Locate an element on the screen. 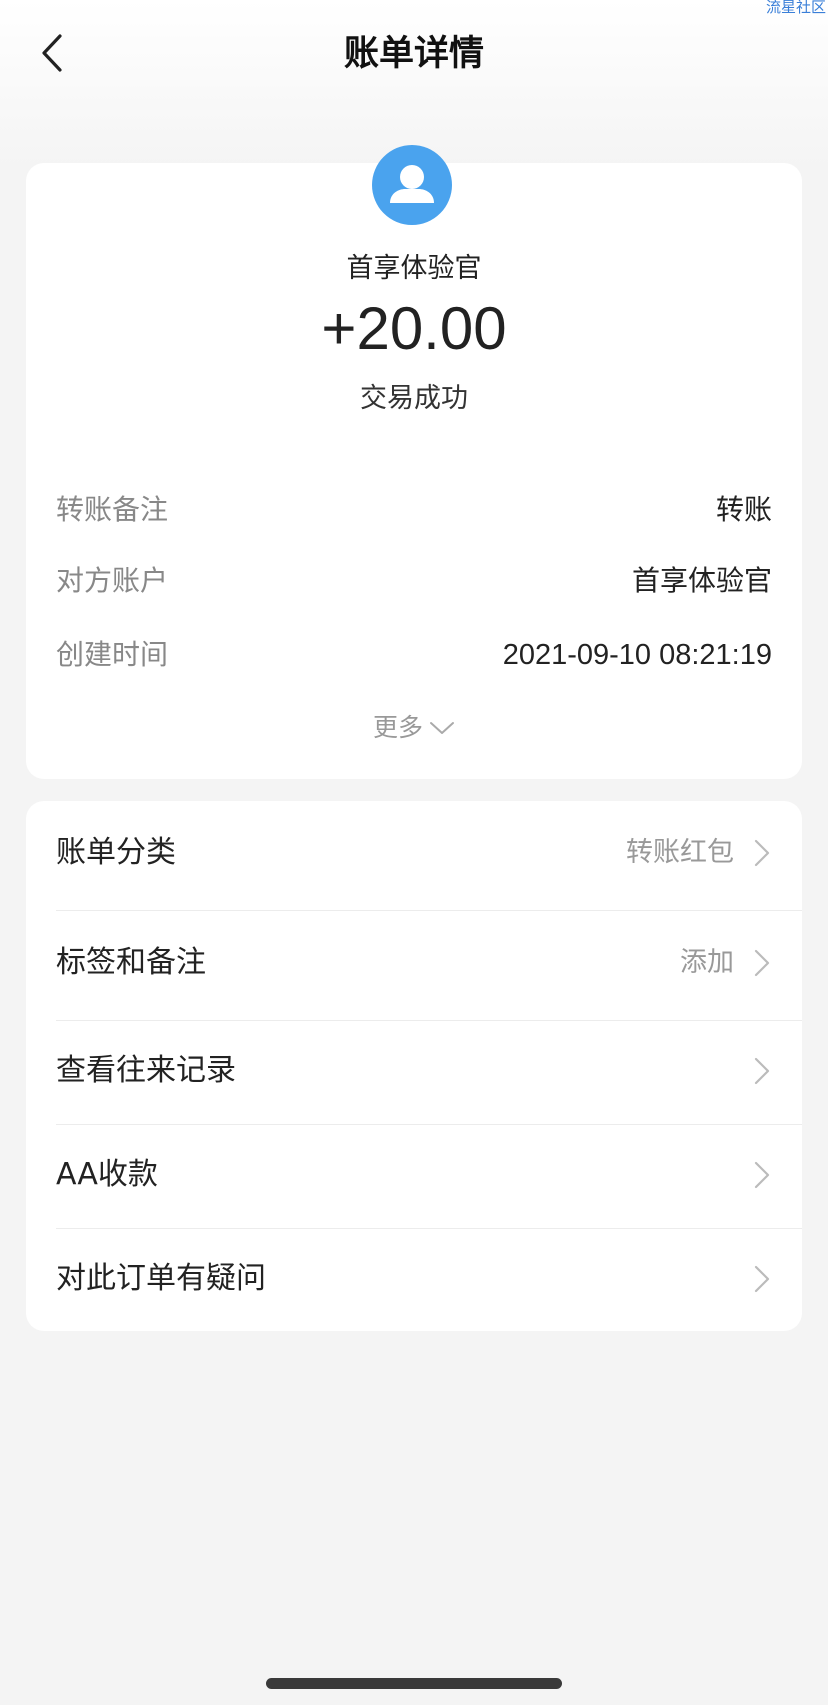  detail-row-created-time: 创建时间 2021-09-10 08:21:19 is located at coordinates (414, 655).